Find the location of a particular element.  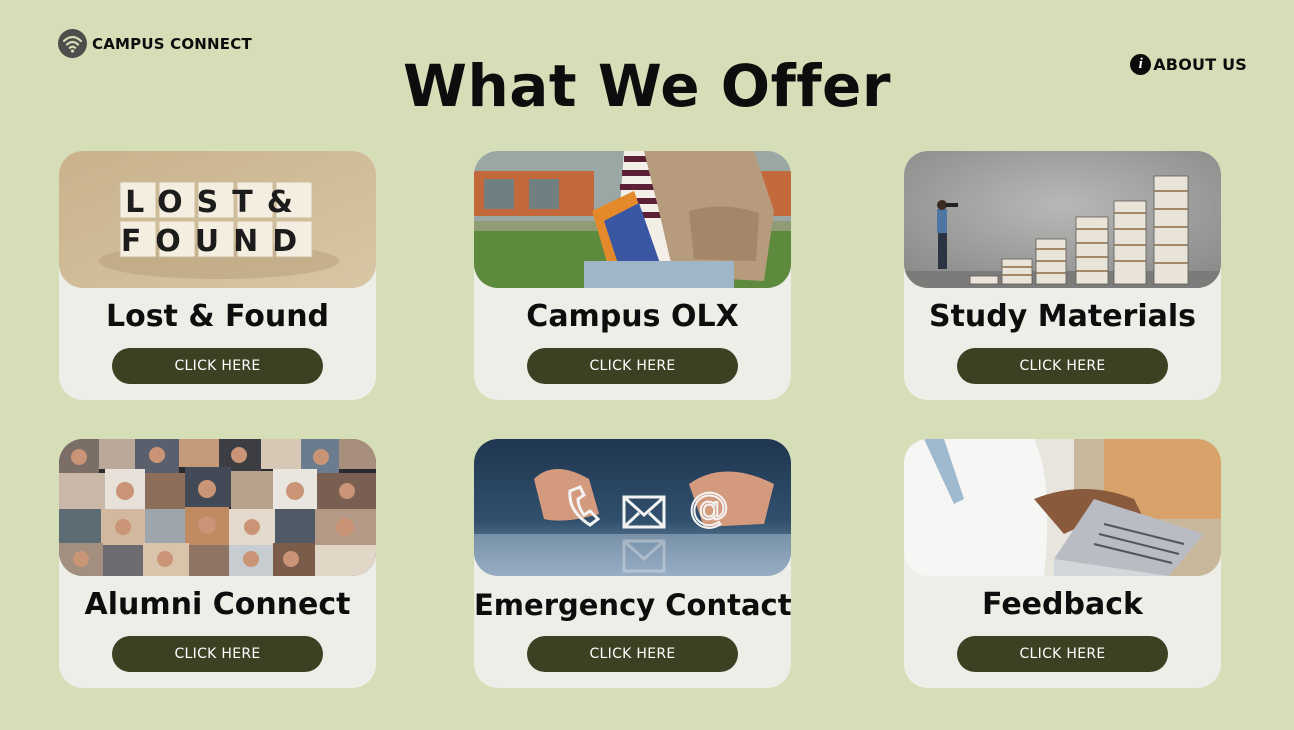

feedback-button: CLICK HERE is located at coordinates (1062, 654).